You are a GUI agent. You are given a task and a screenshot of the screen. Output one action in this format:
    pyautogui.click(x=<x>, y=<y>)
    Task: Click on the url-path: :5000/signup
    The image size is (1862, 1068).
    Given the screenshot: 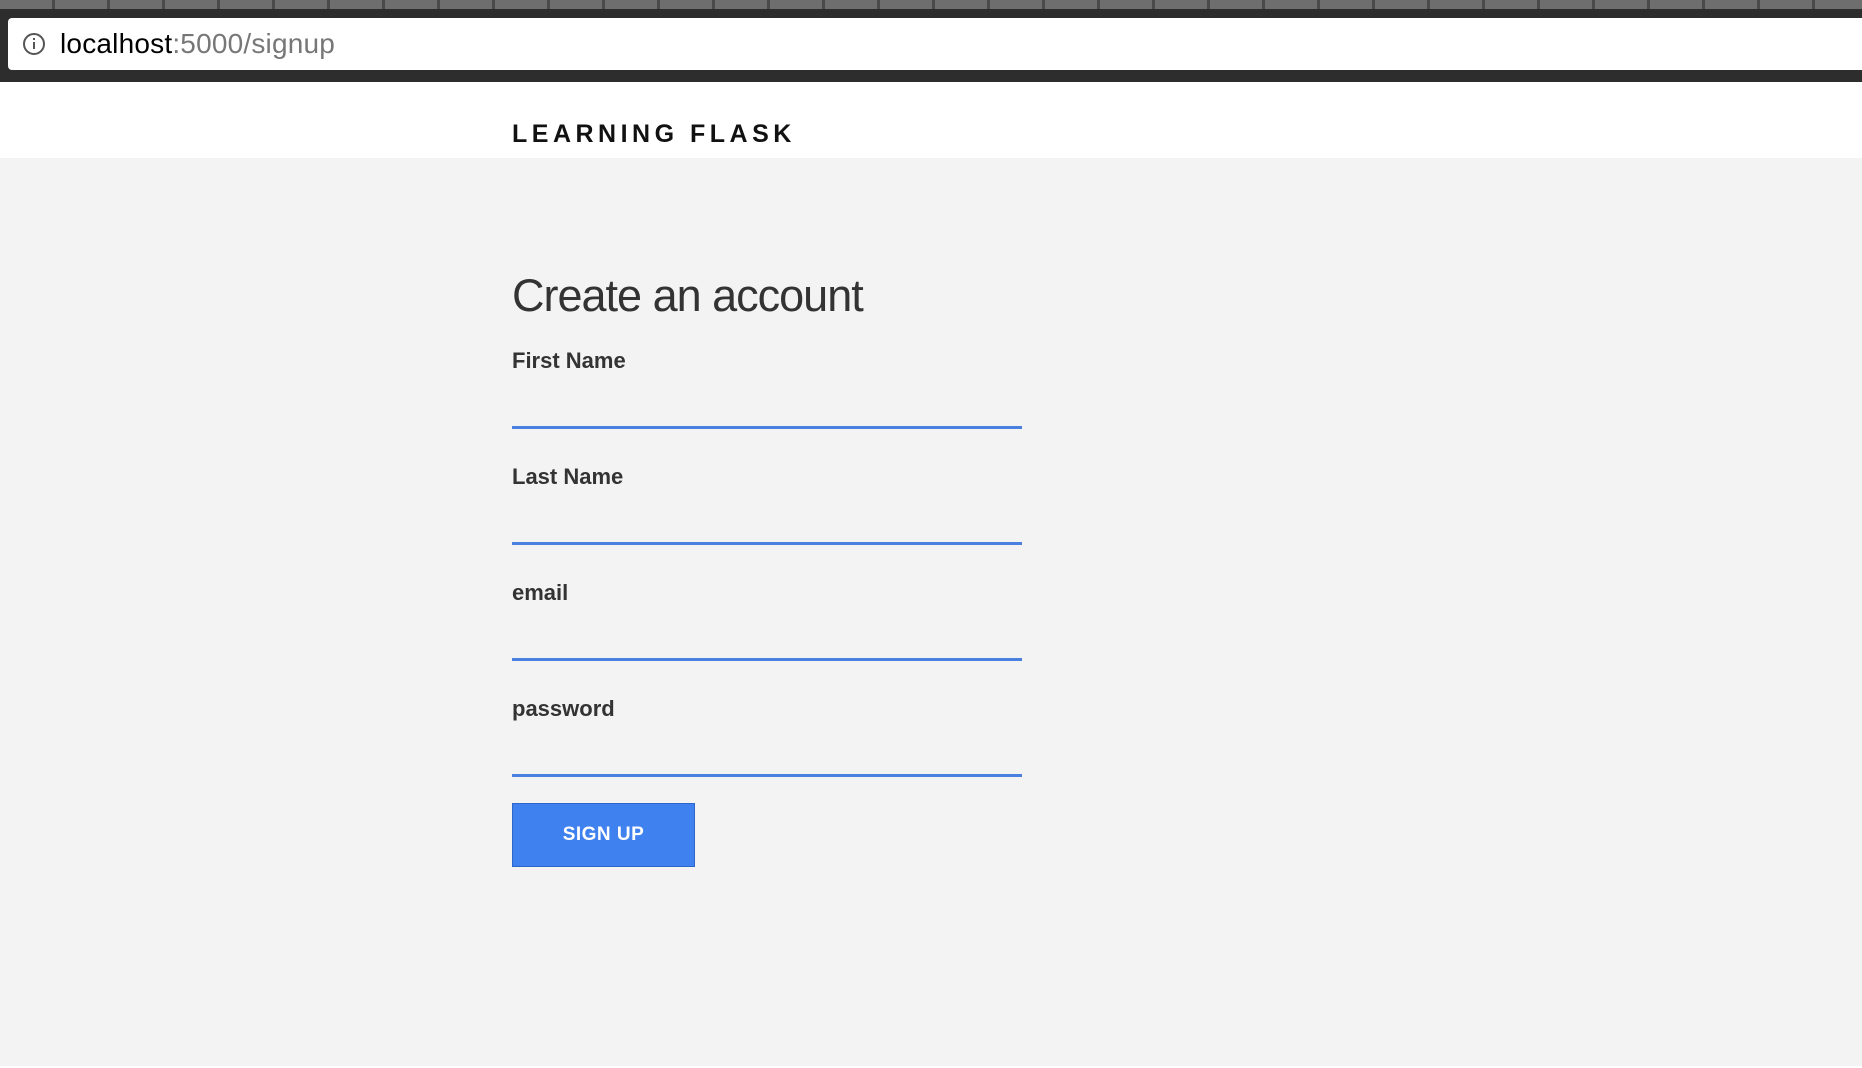 What is the action you would take?
    pyautogui.click(x=254, y=43)
    